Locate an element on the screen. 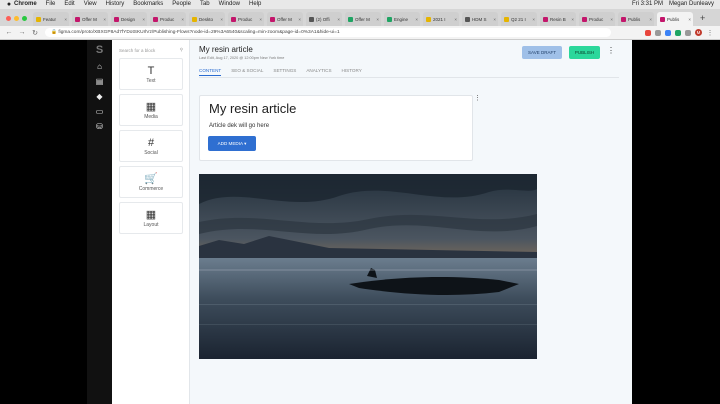 This screenshot has width=720, height=404. browser-tab: Design × is located at coordinates (129, 19).